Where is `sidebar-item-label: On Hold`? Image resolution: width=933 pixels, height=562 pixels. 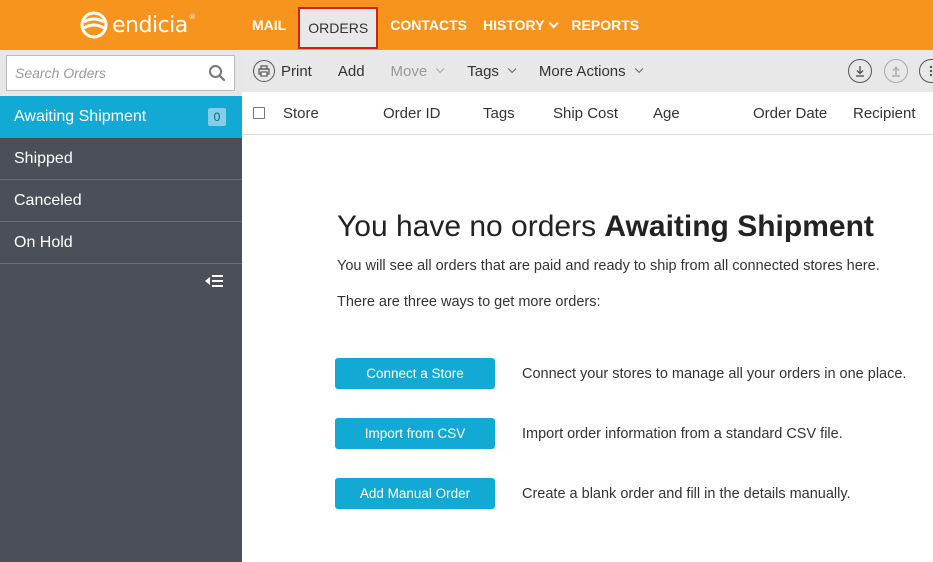 sidebar-item-label: On Hold is located at coordinates (43, 242).